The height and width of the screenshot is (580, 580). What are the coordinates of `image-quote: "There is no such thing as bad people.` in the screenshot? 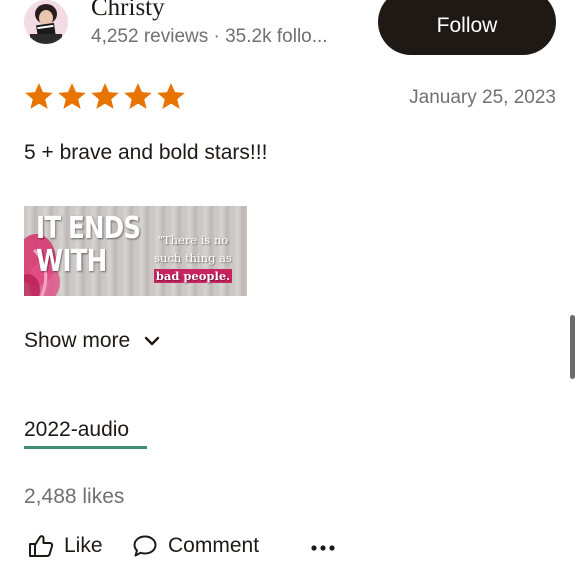 It's located at (193, 258).